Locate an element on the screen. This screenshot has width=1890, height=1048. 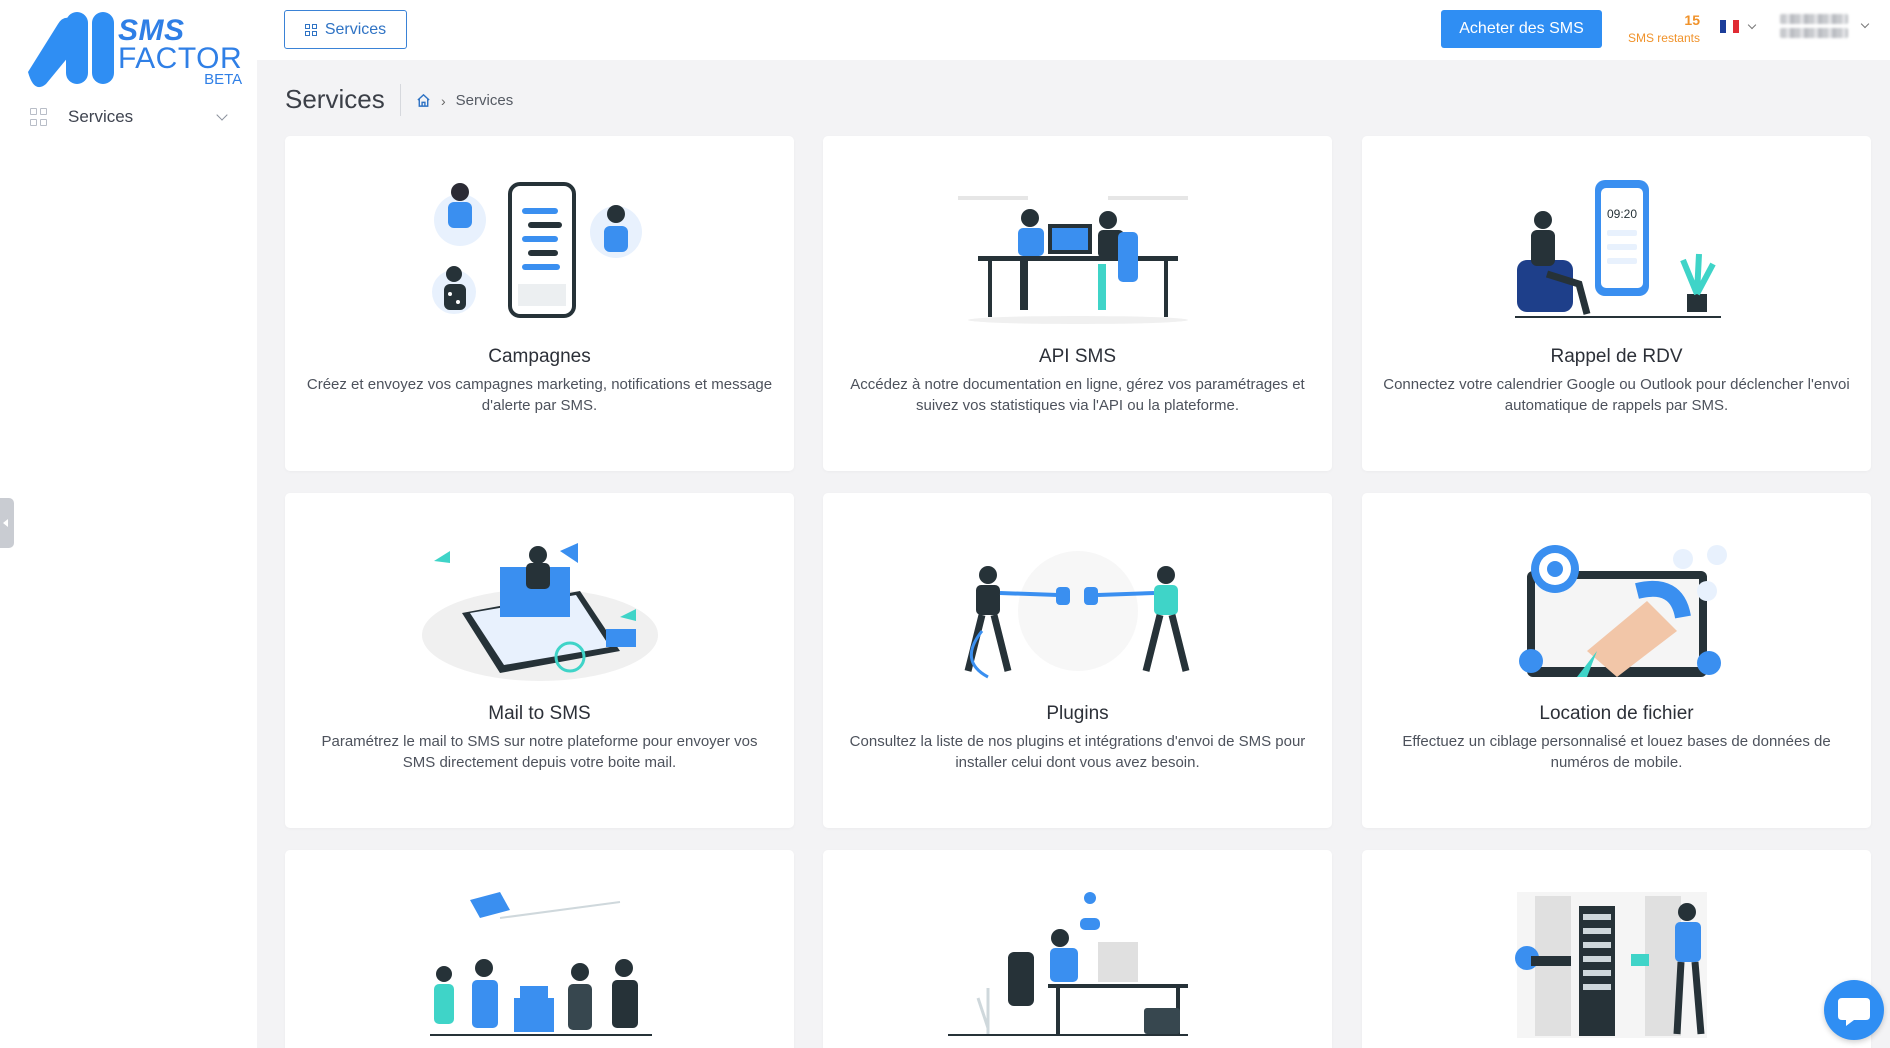
home-icon is located at coordinates (423, 100).